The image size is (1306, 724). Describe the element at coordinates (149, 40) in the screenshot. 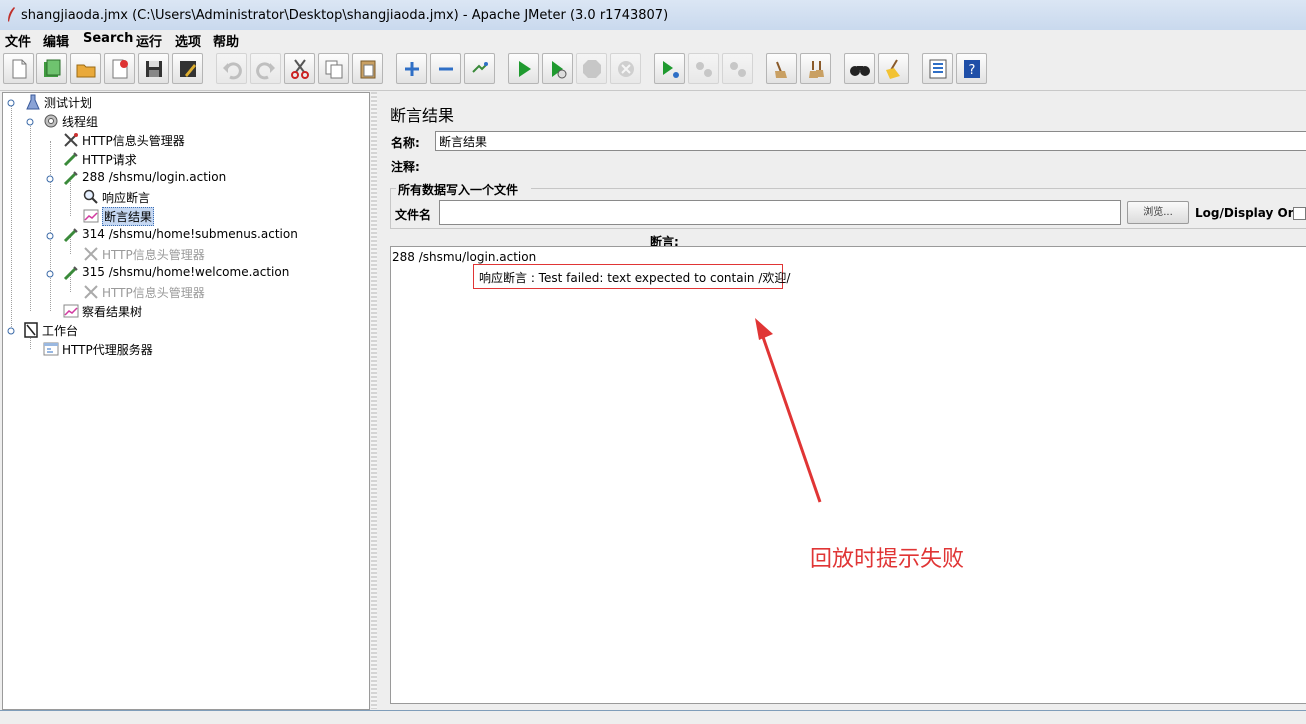

I see `menu-run: 运行` at that location.